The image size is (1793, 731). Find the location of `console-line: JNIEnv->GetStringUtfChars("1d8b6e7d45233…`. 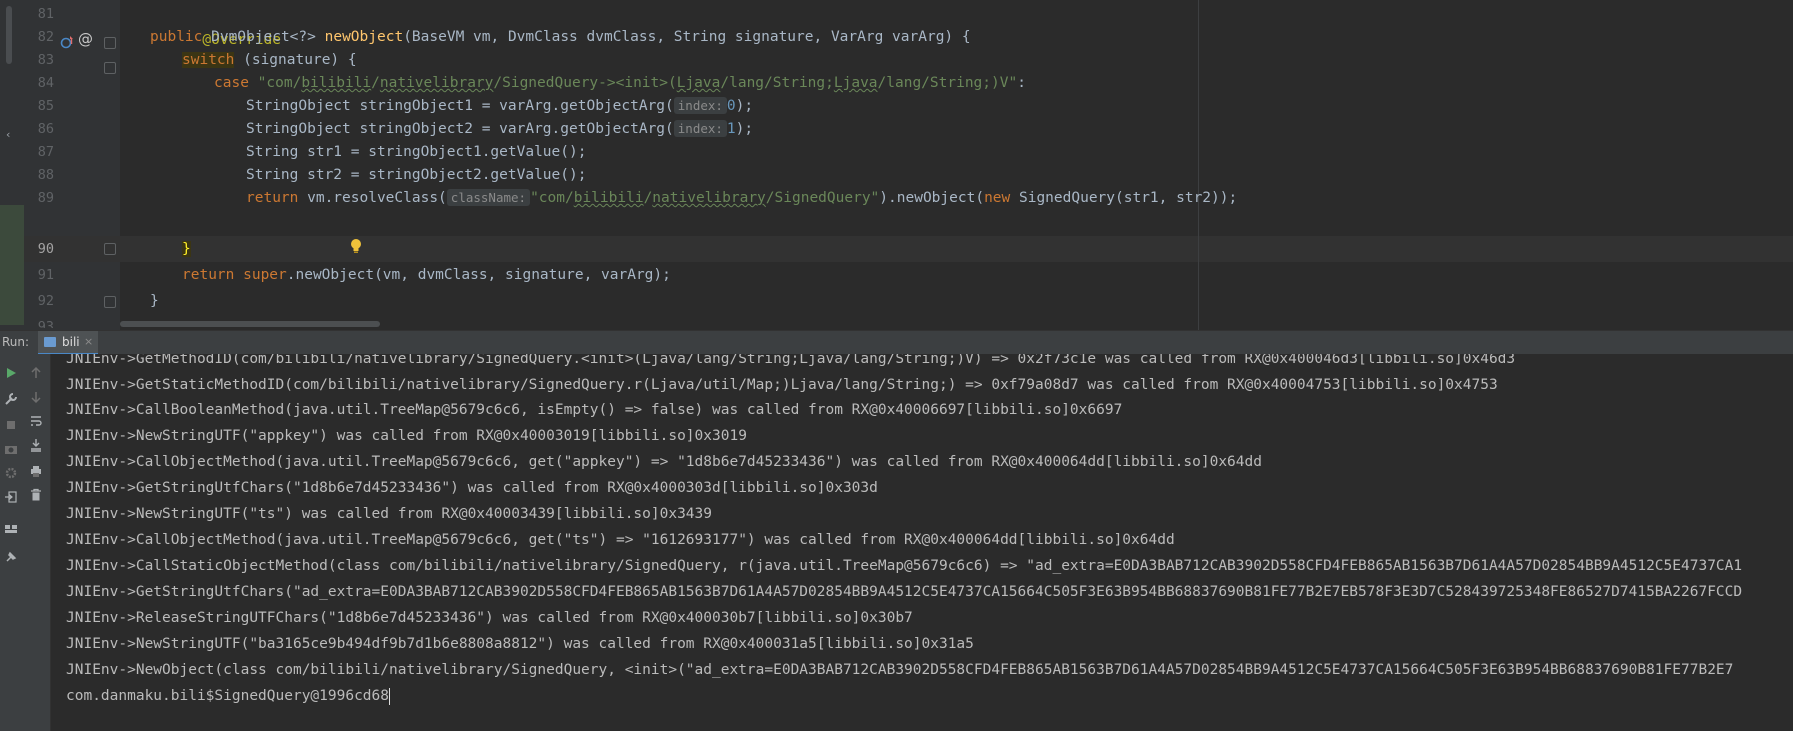

console-line: JNIEnv->GetStringUtfChars("1d8b6e7d45233… is located at coordinates (472, 488).